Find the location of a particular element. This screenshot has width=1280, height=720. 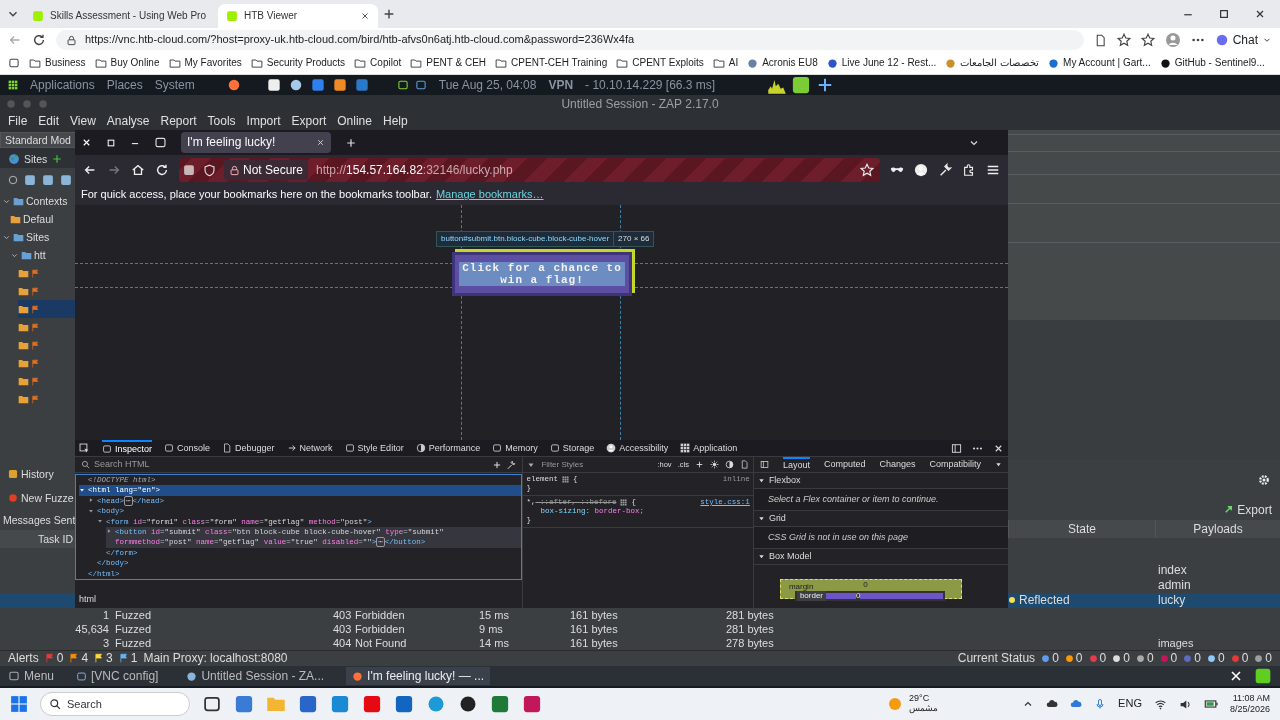

menu-item: File is located at coordinates (18, 121).